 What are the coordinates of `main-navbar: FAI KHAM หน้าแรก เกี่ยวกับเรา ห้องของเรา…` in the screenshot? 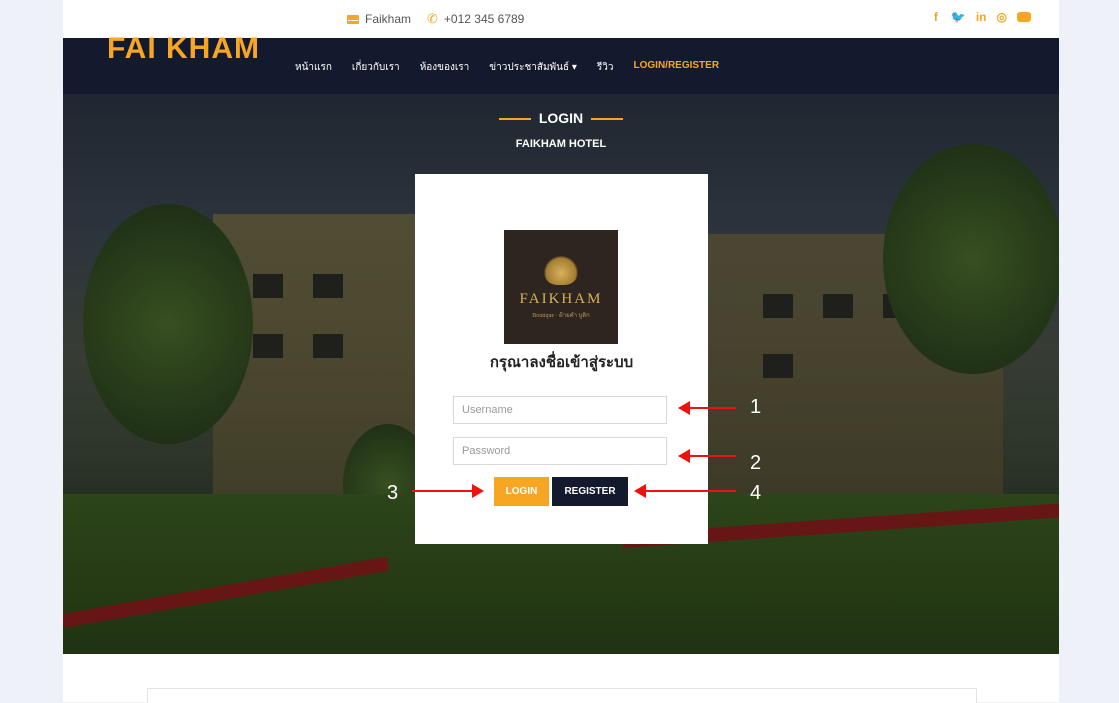 It's located at (561, 63).